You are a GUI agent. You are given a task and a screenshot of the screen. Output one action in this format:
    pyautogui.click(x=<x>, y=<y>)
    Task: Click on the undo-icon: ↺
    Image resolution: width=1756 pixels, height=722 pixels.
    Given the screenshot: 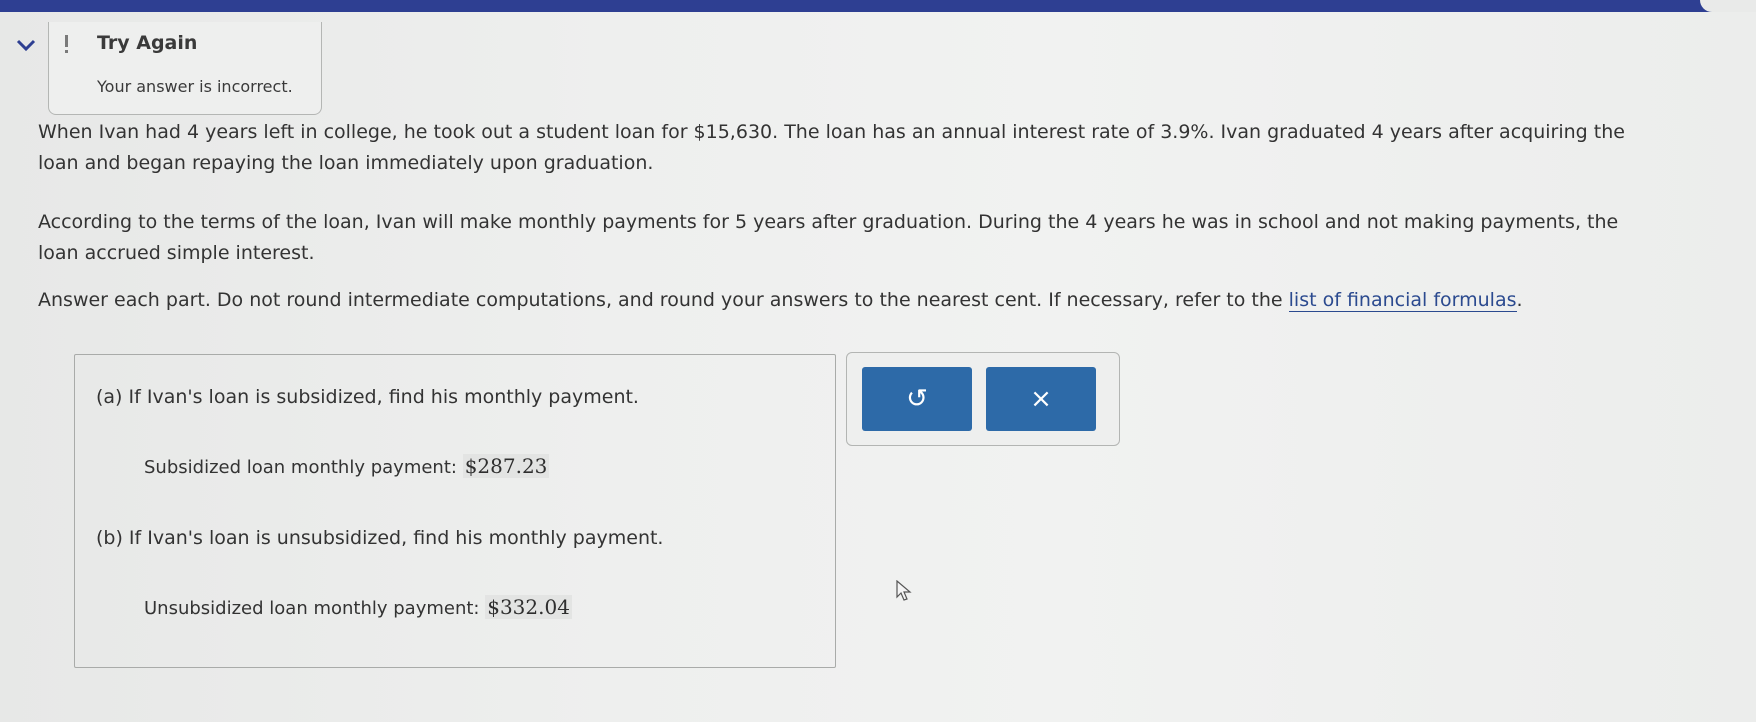 What is the action you would take?
    pyautogui.click(x=917, y=399)
    